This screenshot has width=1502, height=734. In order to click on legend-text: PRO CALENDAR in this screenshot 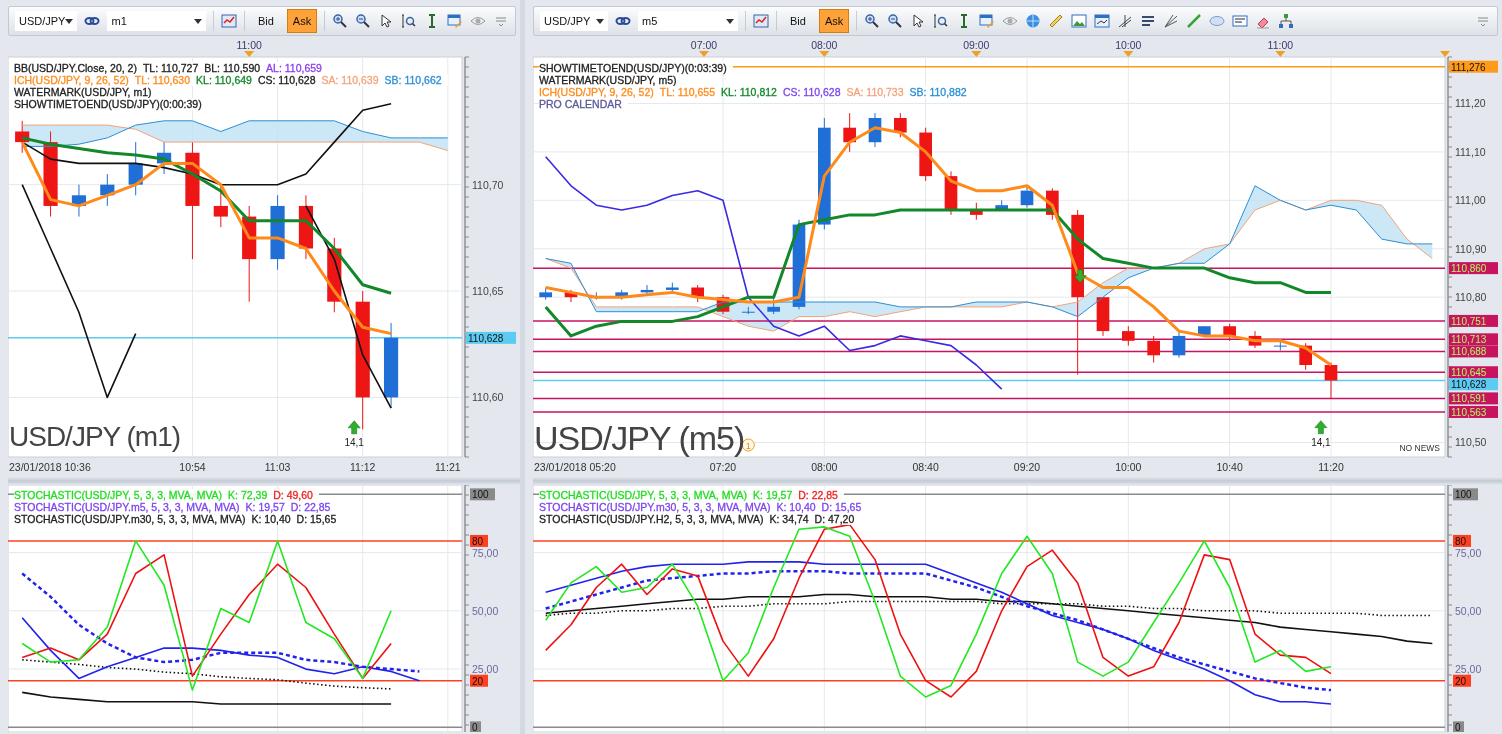, I will do `click(583, 104)`.